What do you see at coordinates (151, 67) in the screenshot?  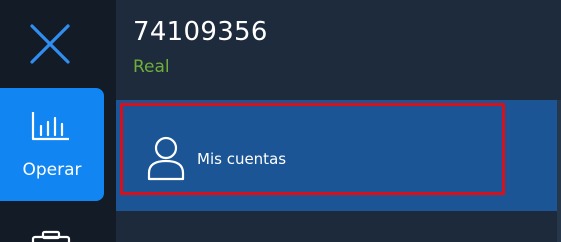 I see `account-type-label: Real` at bounding box center [151, 67].